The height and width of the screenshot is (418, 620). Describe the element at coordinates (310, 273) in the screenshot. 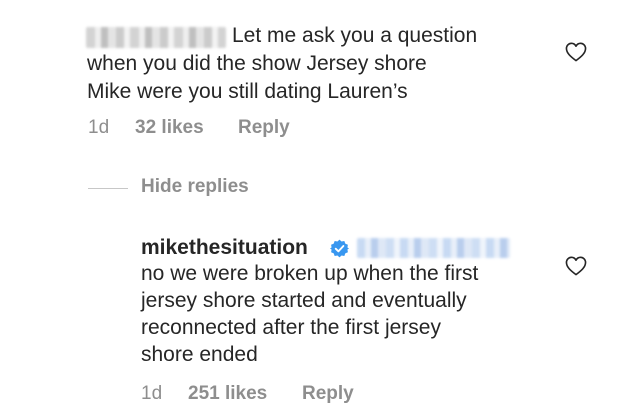

I see `reply-line-1: no we were broken up when the first` at that location.